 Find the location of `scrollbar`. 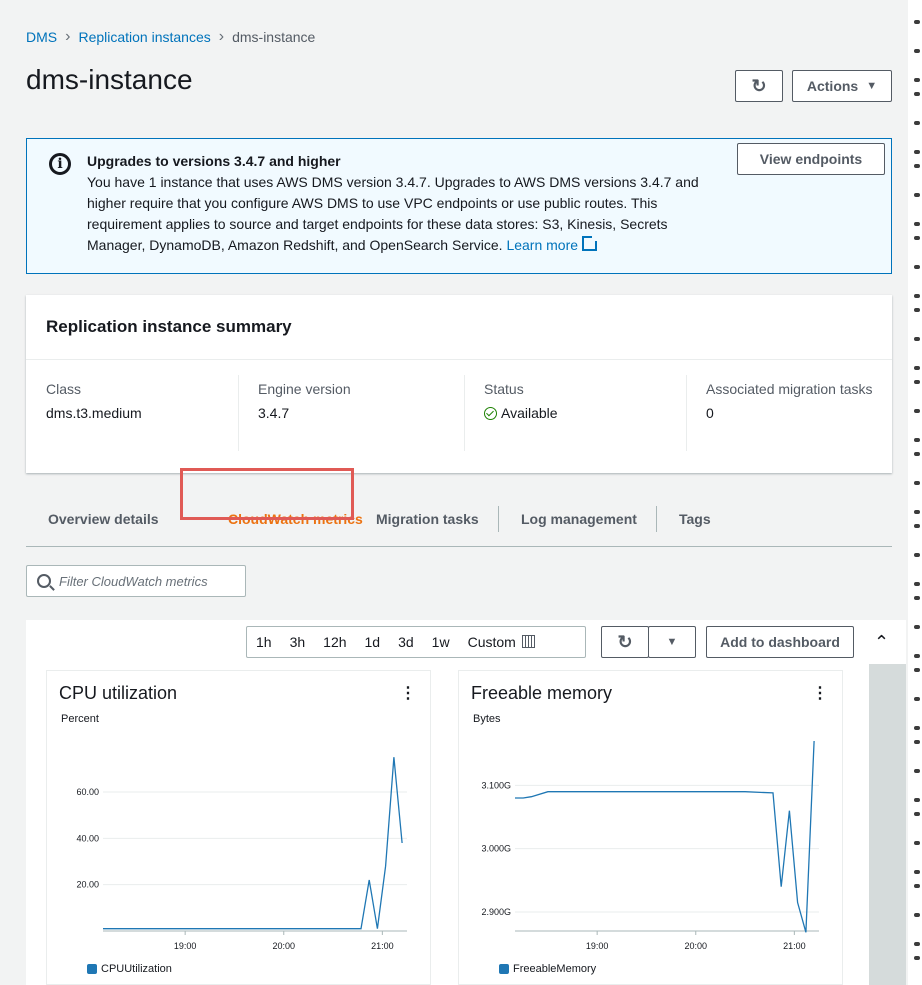

scrollbar is located at coordinates (887, 824).